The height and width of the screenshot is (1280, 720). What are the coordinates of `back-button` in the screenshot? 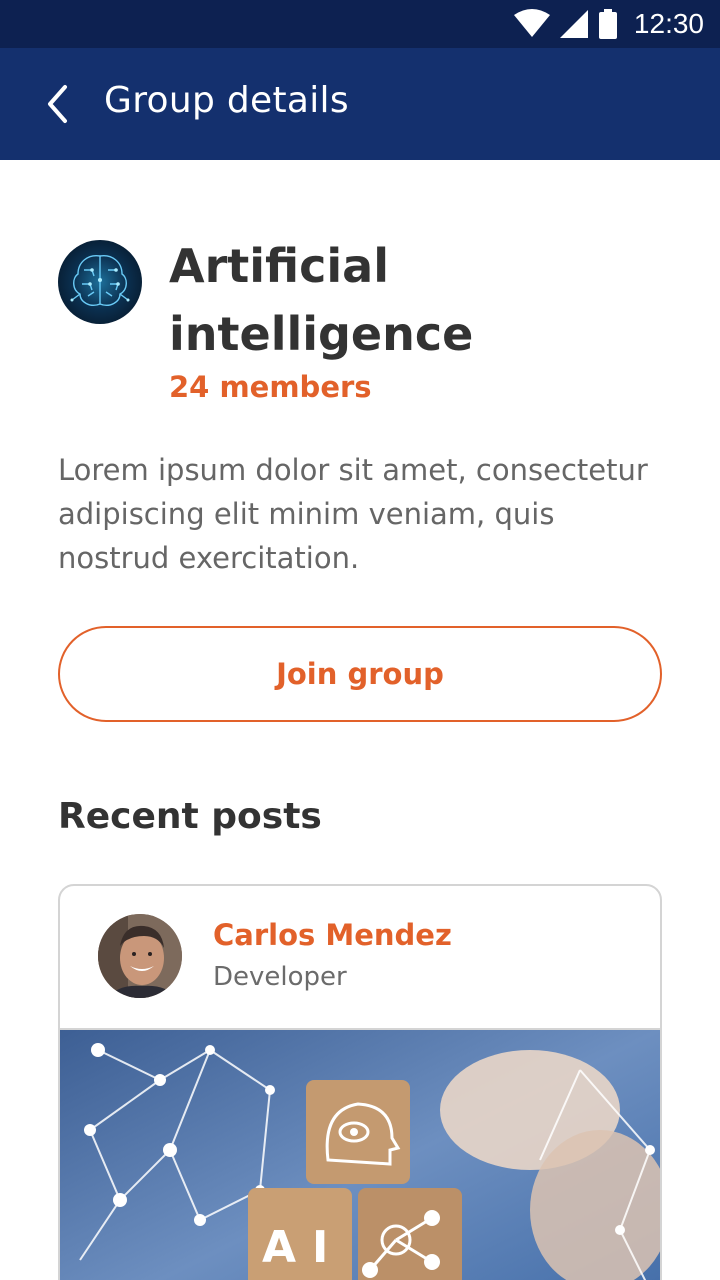 It's located at (58, 104).